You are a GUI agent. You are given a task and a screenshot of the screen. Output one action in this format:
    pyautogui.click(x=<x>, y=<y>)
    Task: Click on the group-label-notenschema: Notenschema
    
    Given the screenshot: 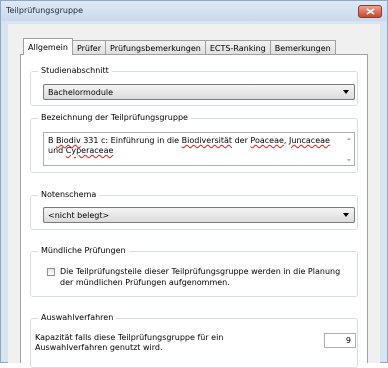 What is the action you would take?
    pyautogui.click(x=69, y=194)
    